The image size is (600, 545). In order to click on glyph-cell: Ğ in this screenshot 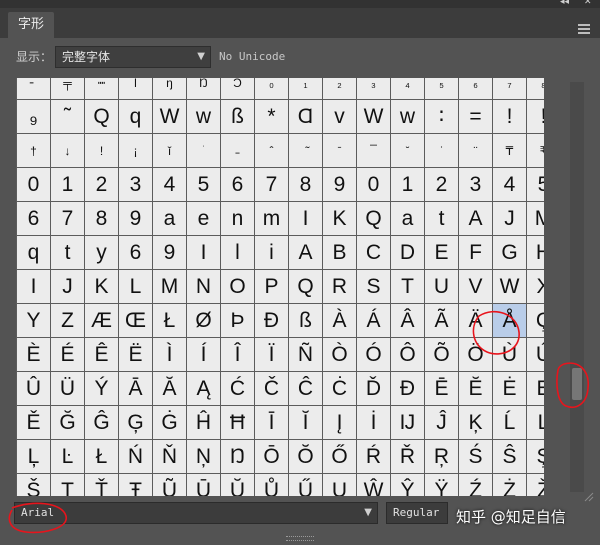, I will do `click(67, 422)`.